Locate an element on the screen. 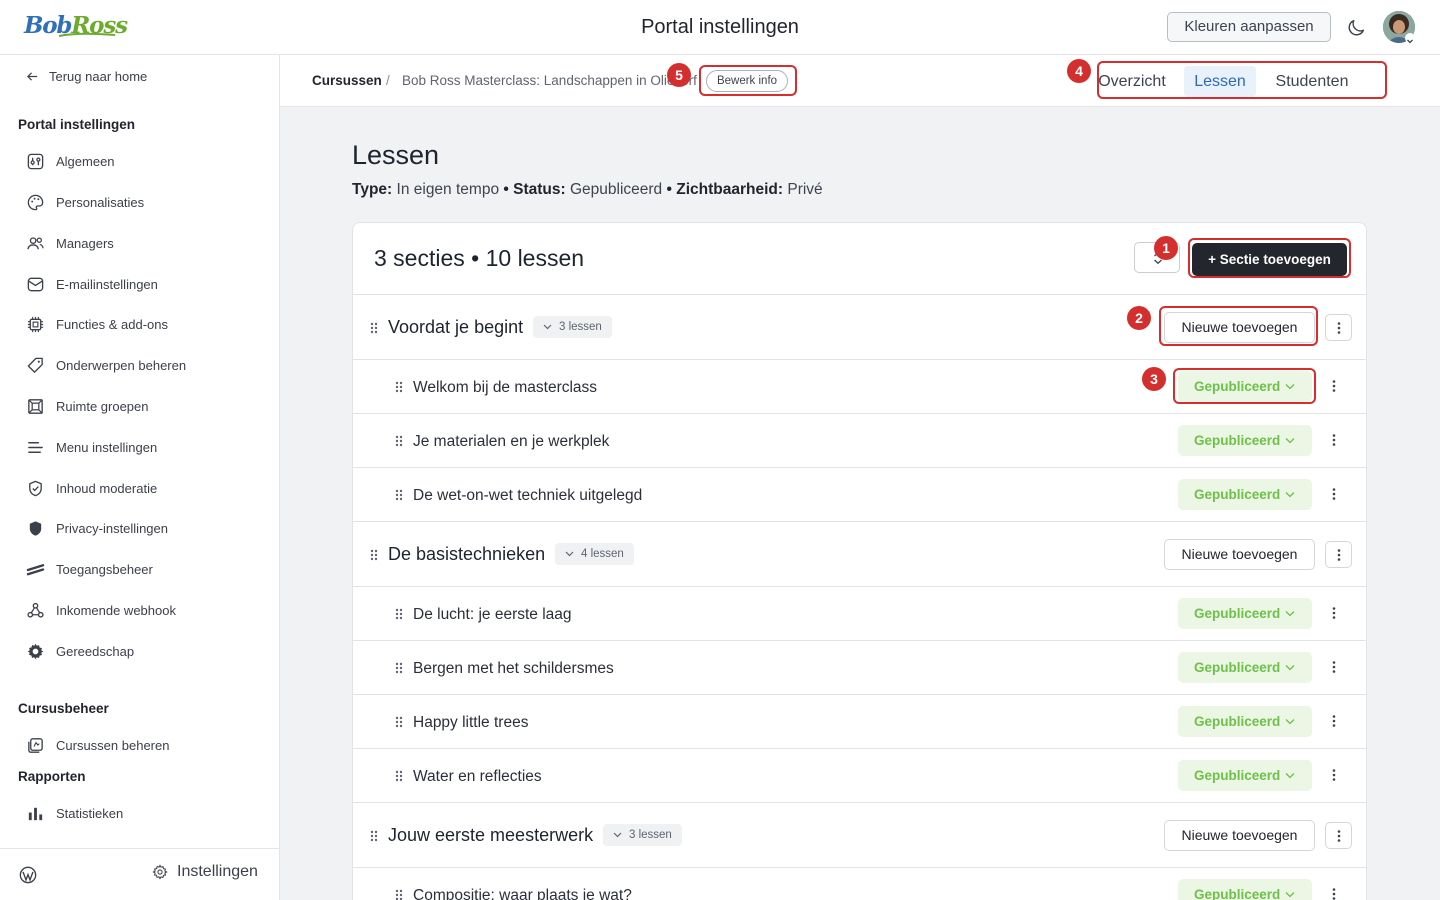  lesson-title: Je materialen en je werkplek is located at coordinates (511, 442).